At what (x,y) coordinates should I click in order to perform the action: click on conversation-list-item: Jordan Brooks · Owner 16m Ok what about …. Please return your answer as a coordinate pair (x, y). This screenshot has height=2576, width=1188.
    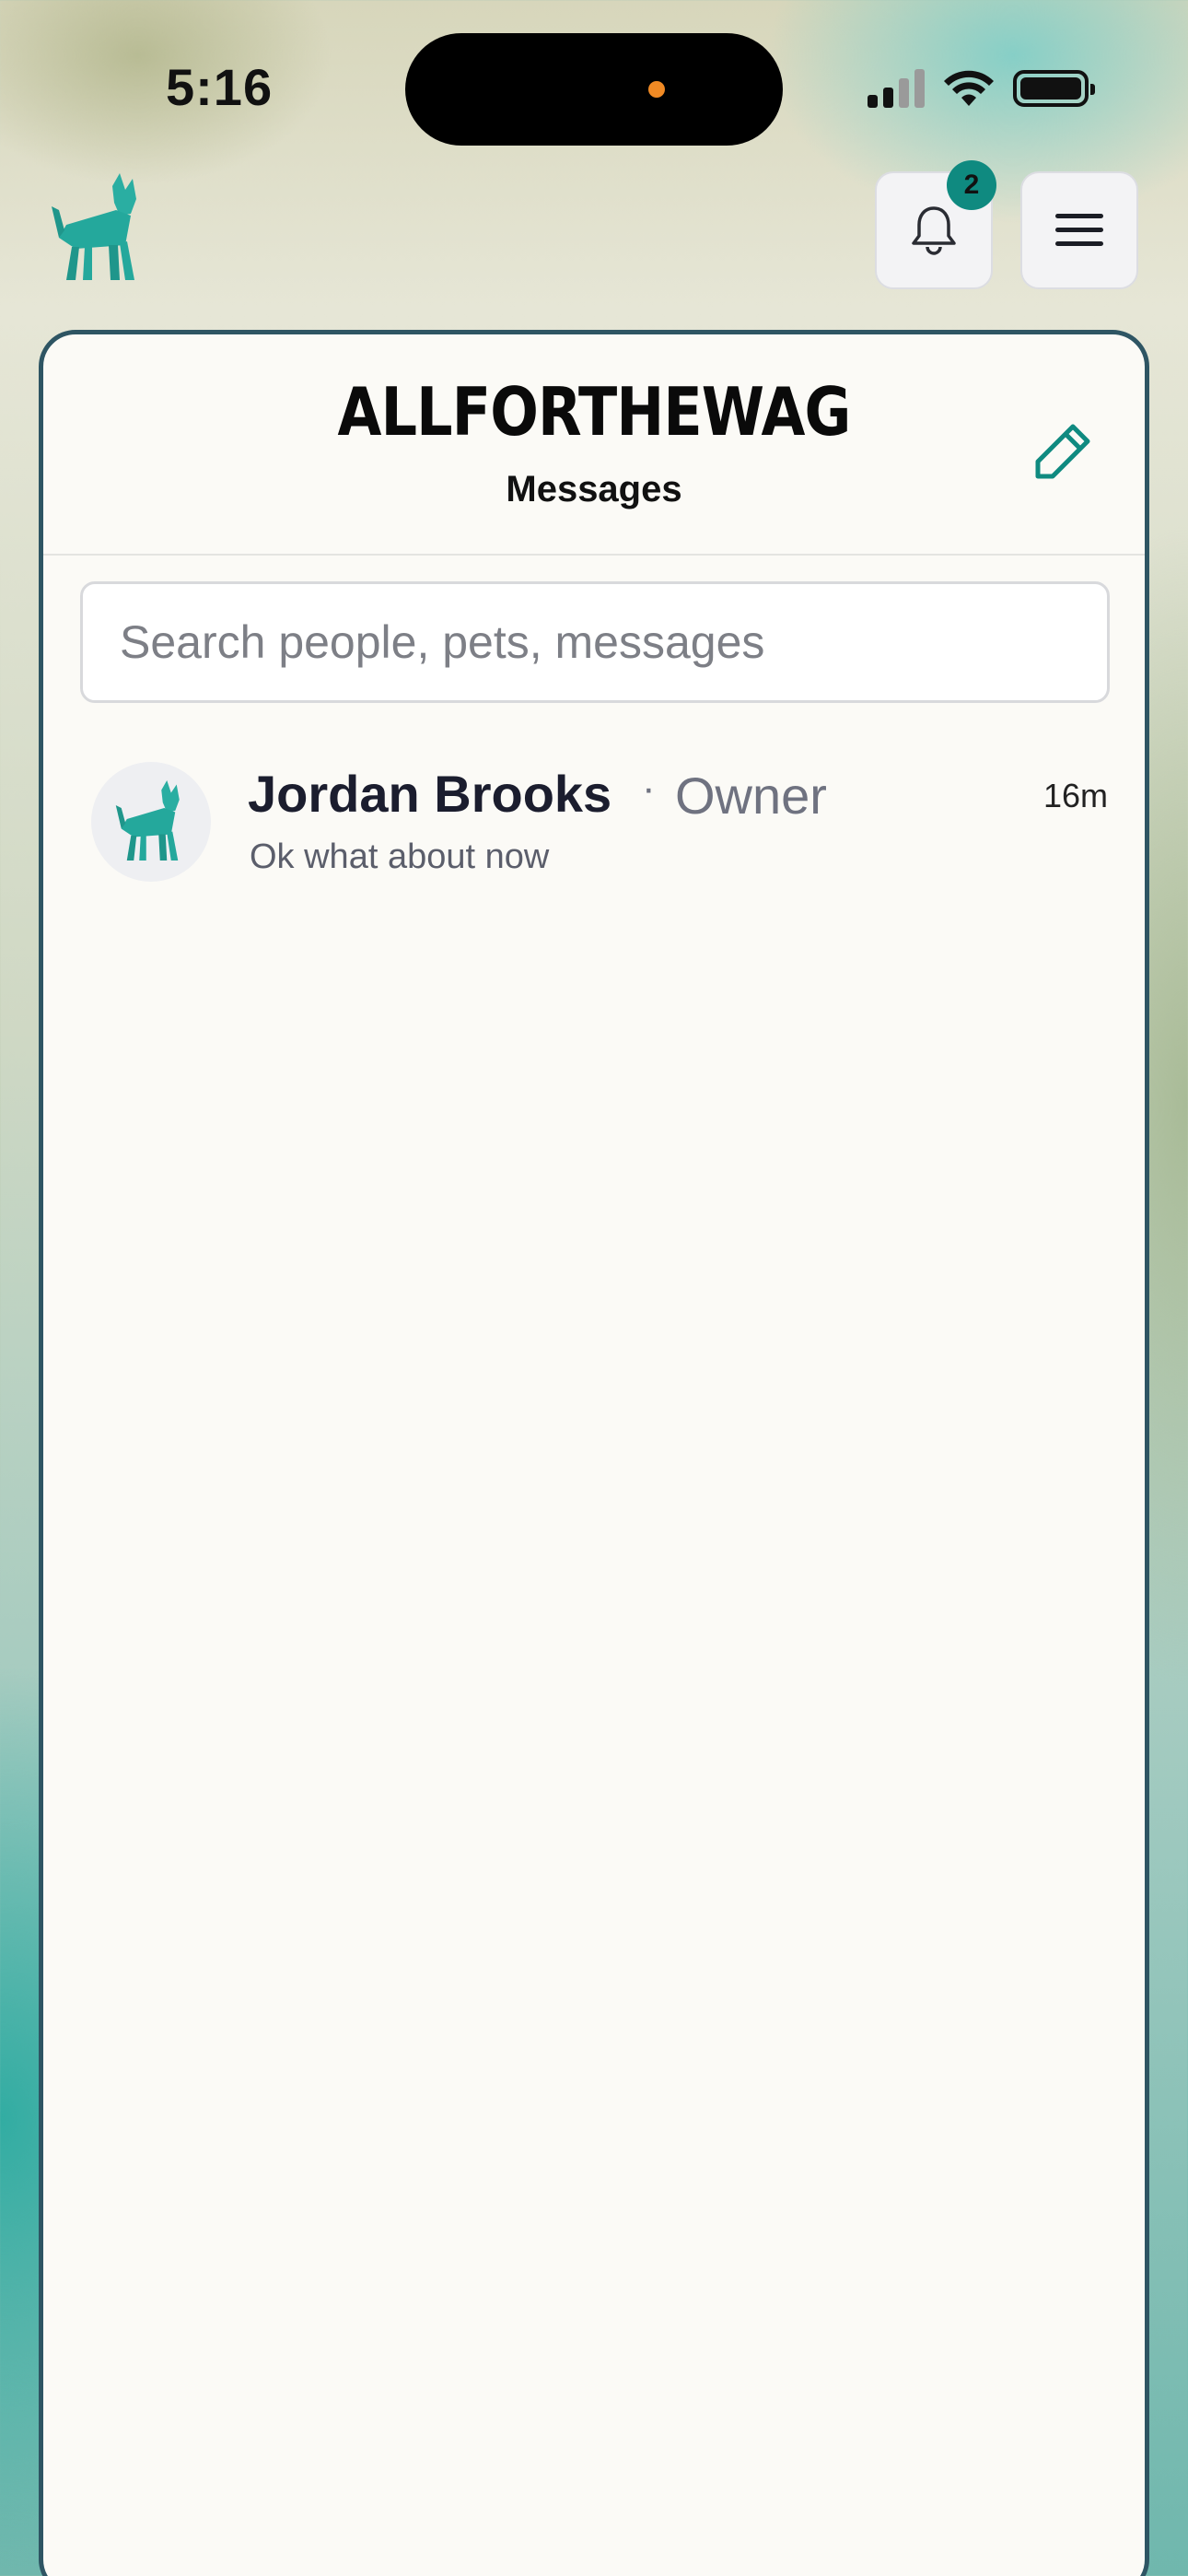
    Looking at the image, I should click on (594, 828).